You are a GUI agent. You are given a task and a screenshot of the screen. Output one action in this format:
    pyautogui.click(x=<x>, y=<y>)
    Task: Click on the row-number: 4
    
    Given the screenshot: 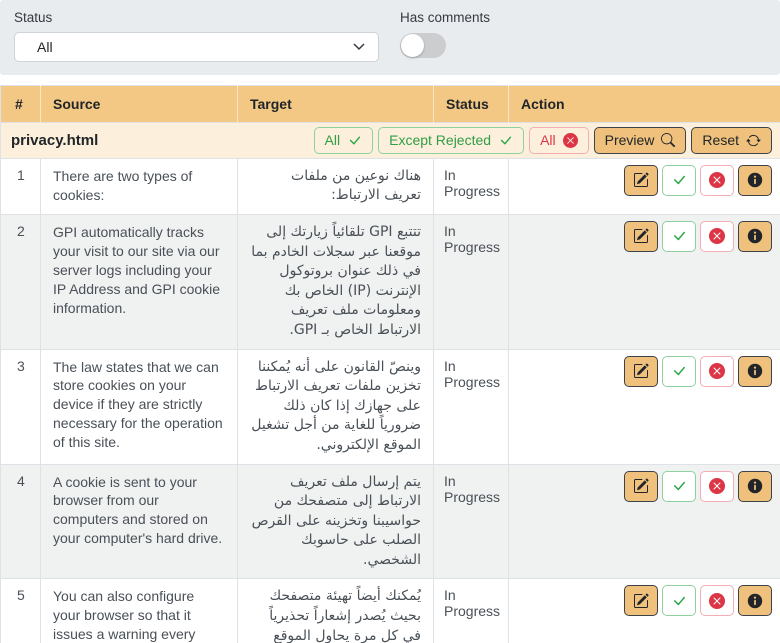 What is the action you would take?
    pyautogui.click(x=20, y=521)
    